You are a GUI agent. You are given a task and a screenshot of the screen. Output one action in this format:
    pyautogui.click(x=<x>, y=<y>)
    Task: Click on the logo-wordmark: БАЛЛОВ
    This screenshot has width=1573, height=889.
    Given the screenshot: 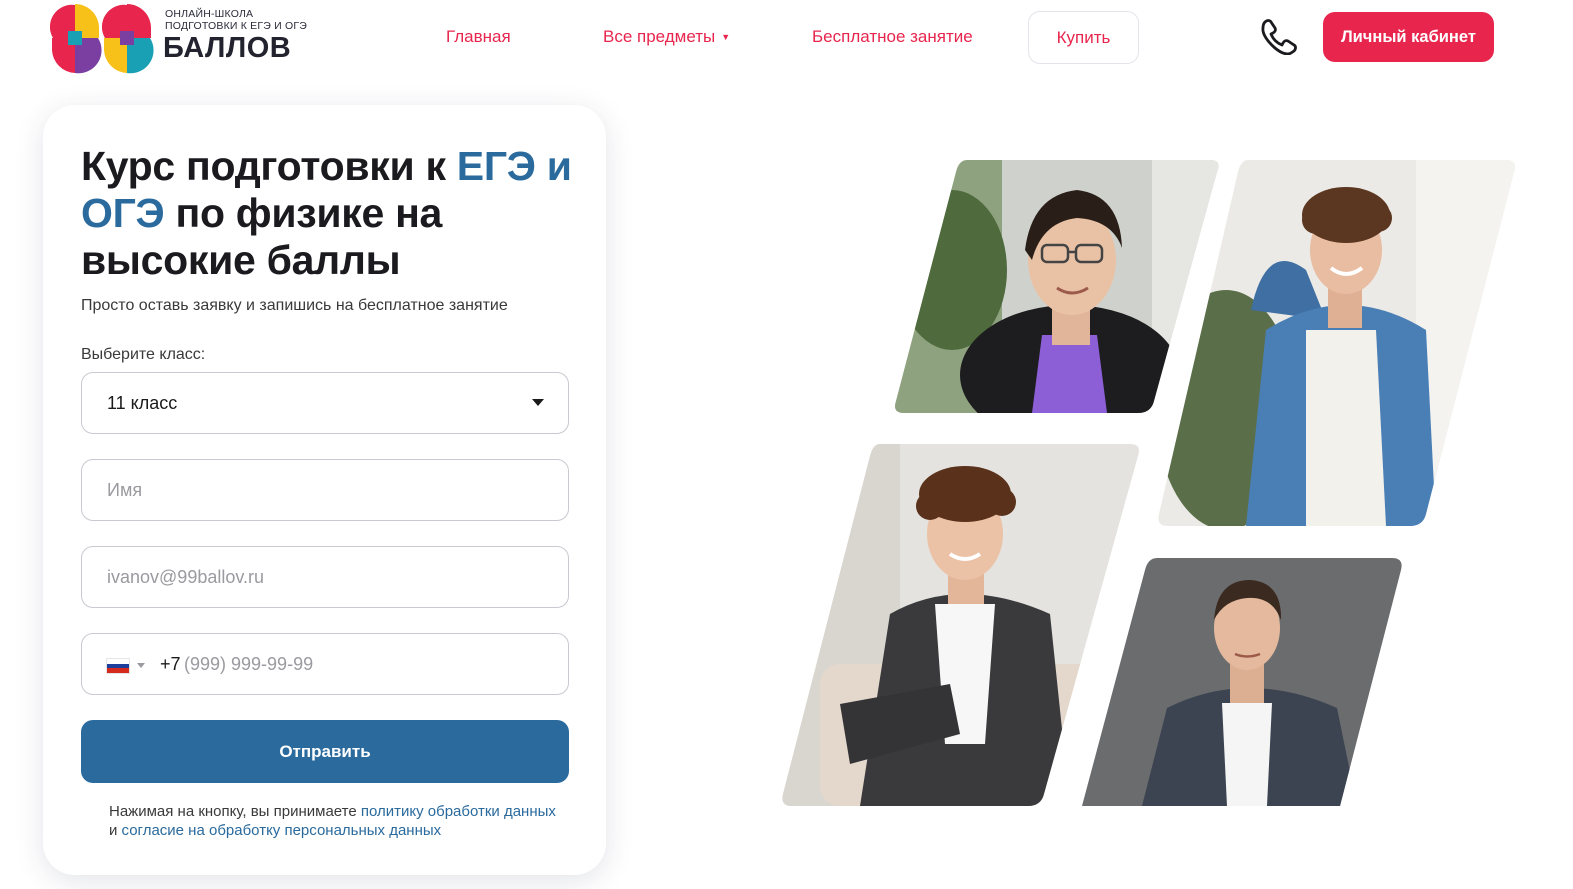 What is the action you would take?
    pyautogui.click(x=227, y=48)
    